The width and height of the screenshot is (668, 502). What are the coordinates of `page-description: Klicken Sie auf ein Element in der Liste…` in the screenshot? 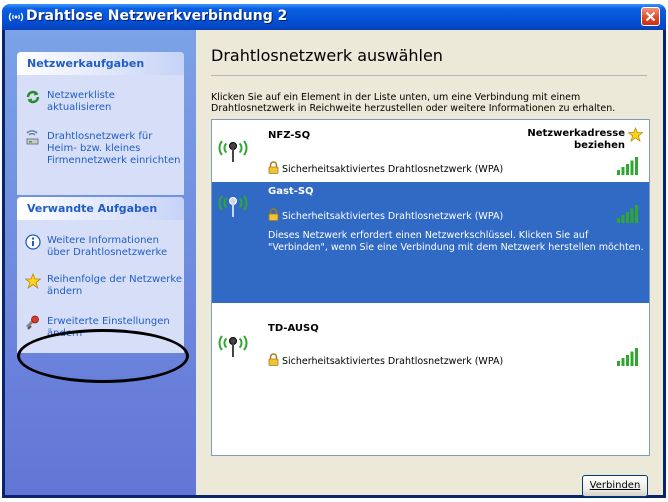 It's located at (413, 103).